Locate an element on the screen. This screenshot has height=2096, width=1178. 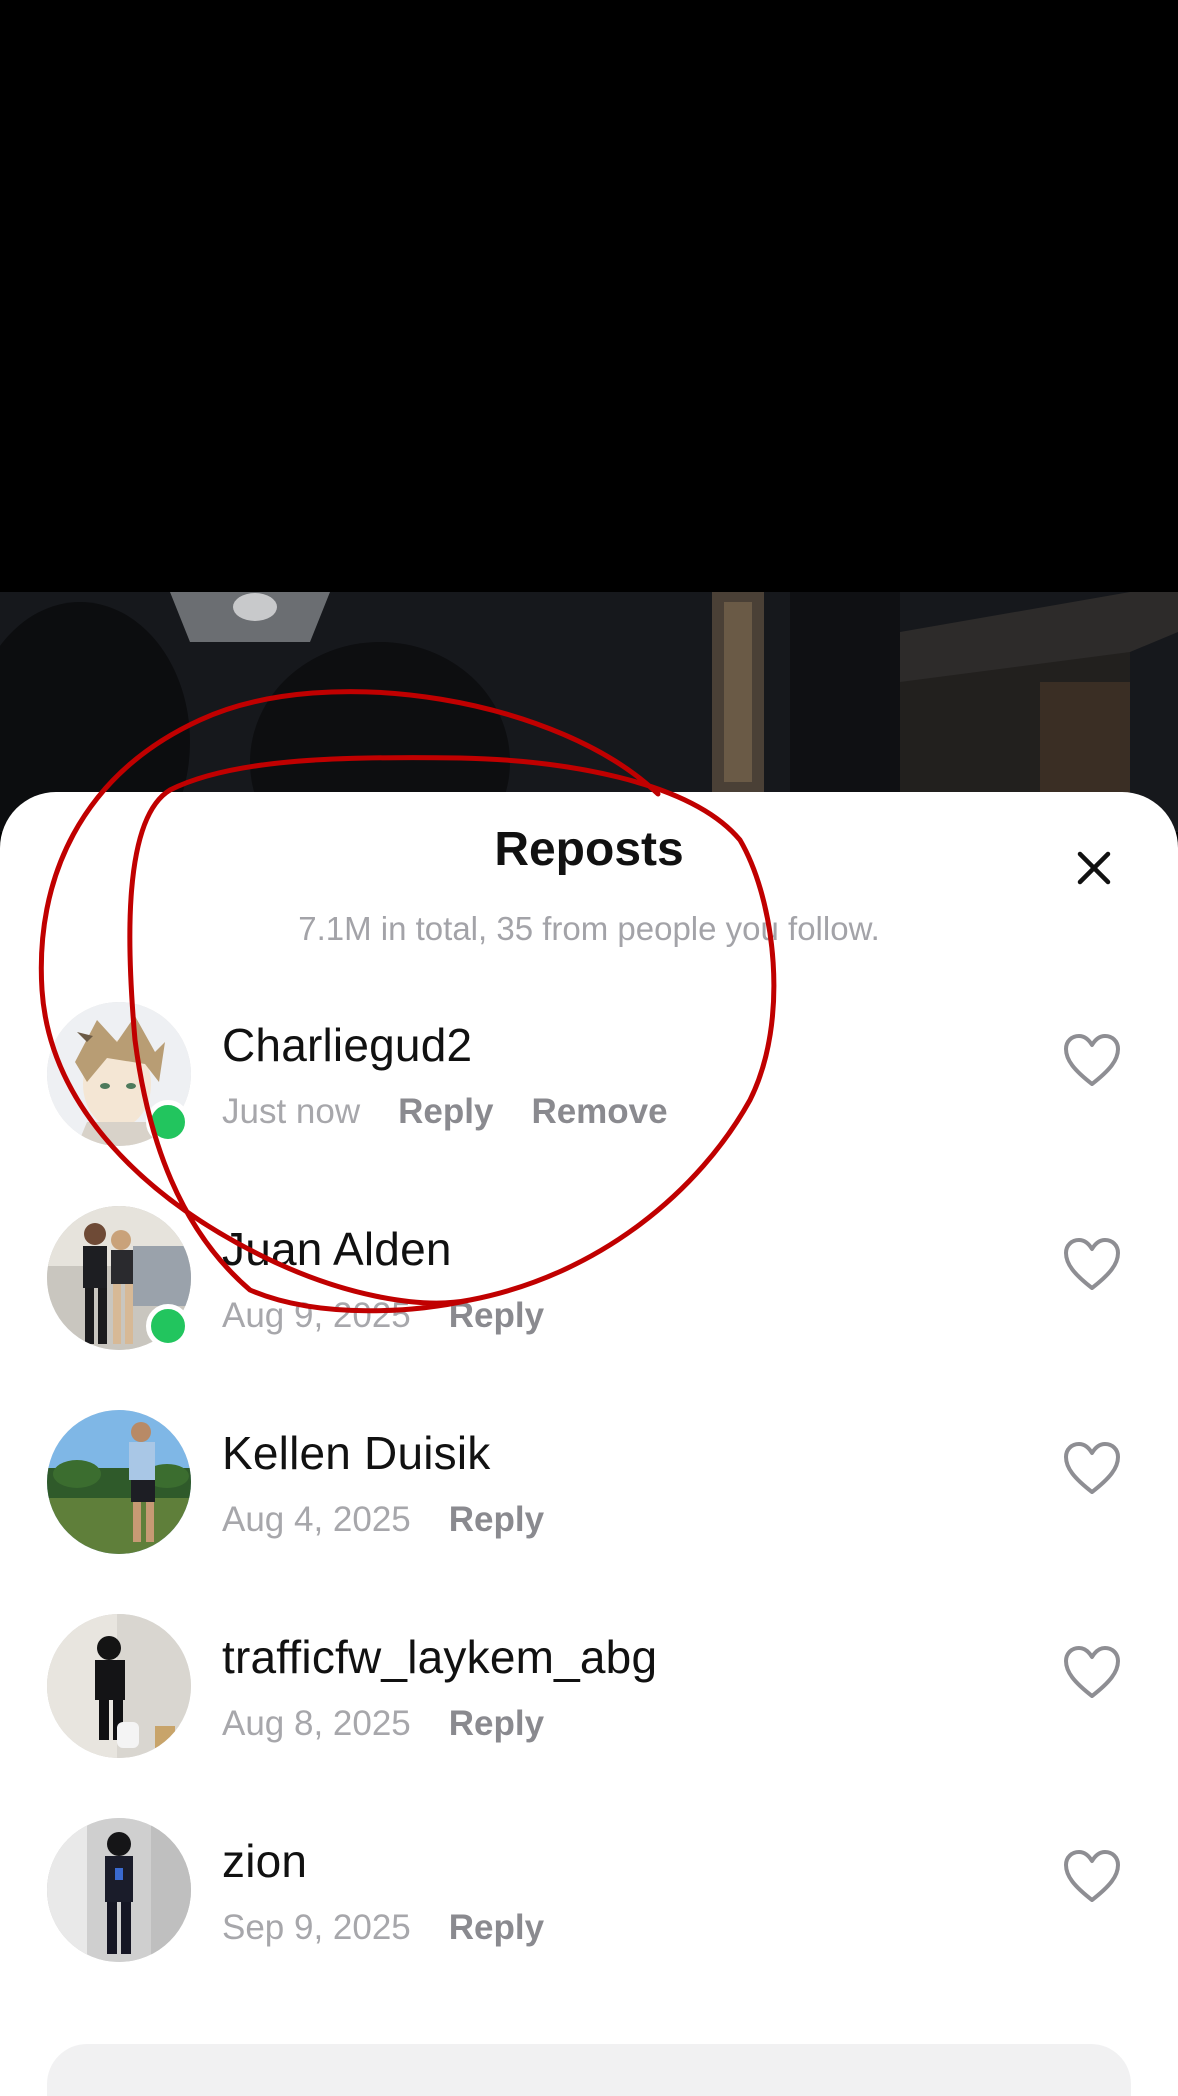
repost-meta: Aug 4, 2025 Reply is located at coordinates (383, 1520).